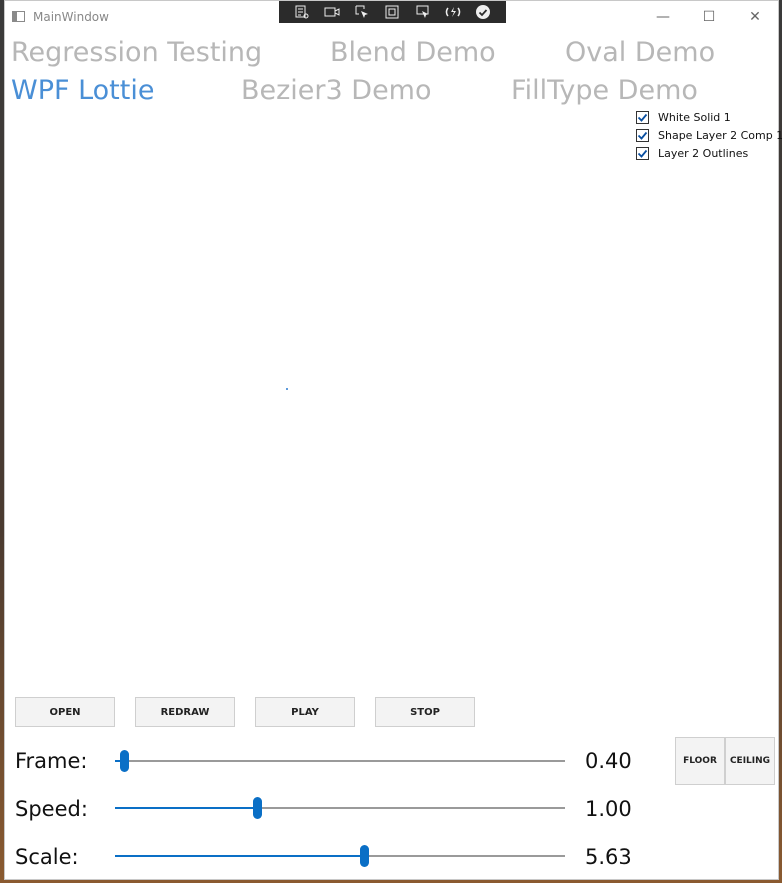 The width and height of the screenshot is (782, 883). What do you see at coordinates (362, 12) in the screenshot?
I see `select-element-icon` at bounding box center [362, 12].